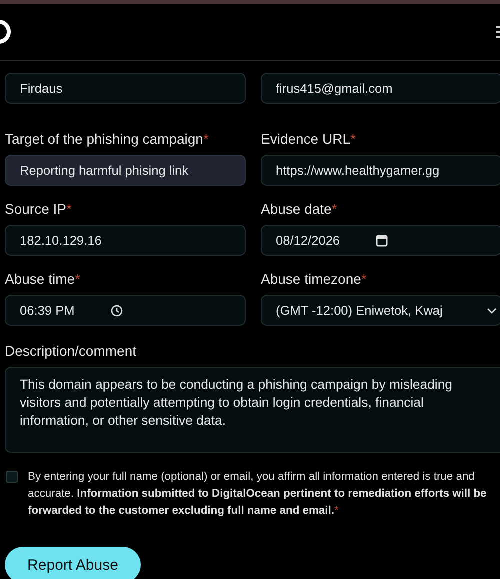 Image resolution: width=500 pixels, height=579 pixels. What do you see at coordinates (125, 88) in the screenshot?
I see `input-field: Firdaus` at bounding box center [125, 88].